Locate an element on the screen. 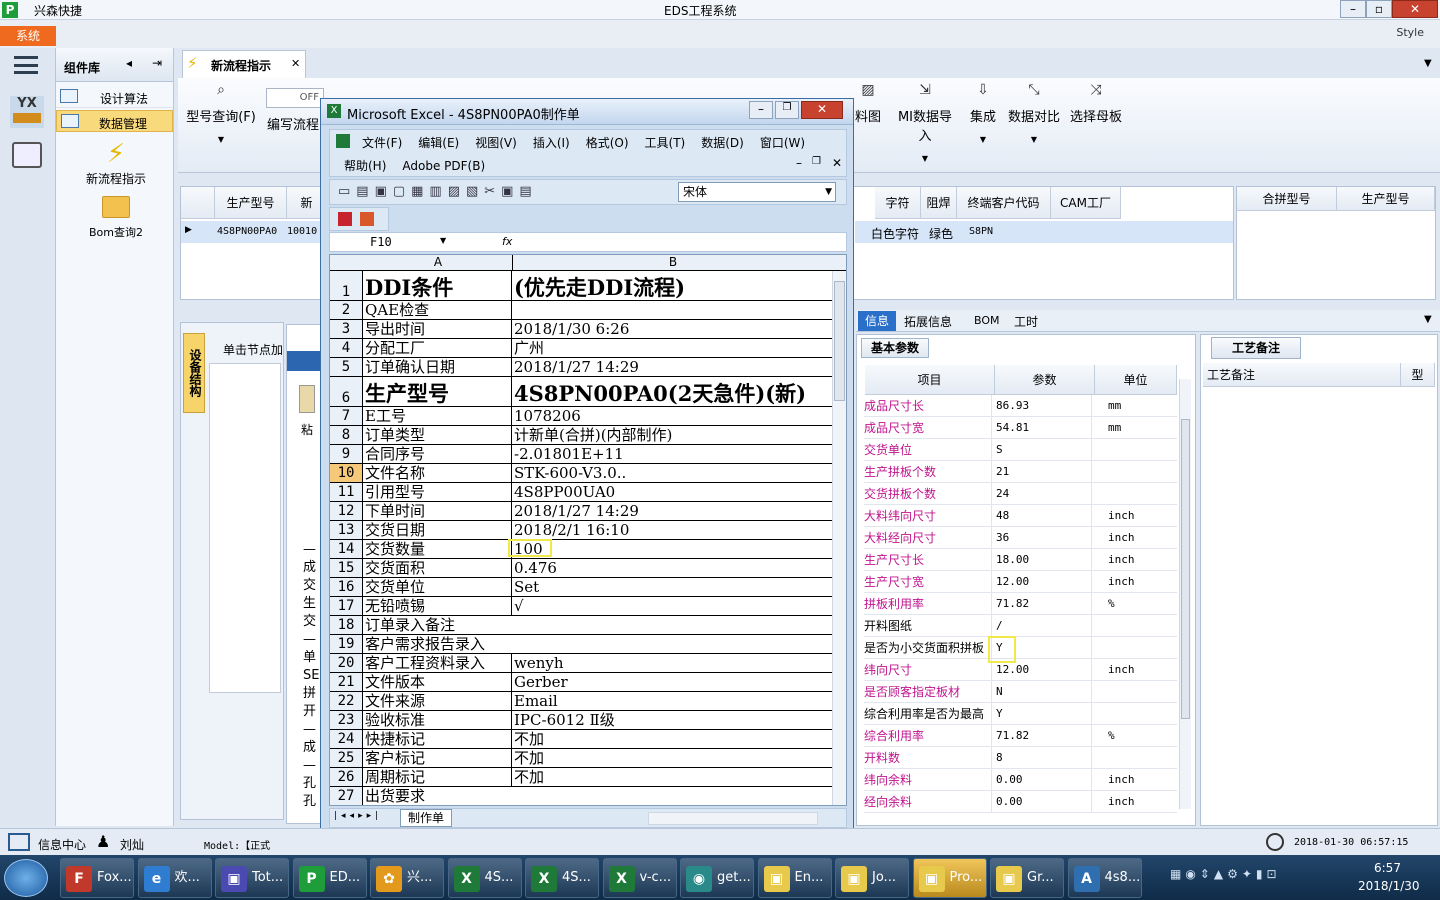 This screenshot has height=900, width=1440. style-label: Style is located at coordinates (1410, 32).